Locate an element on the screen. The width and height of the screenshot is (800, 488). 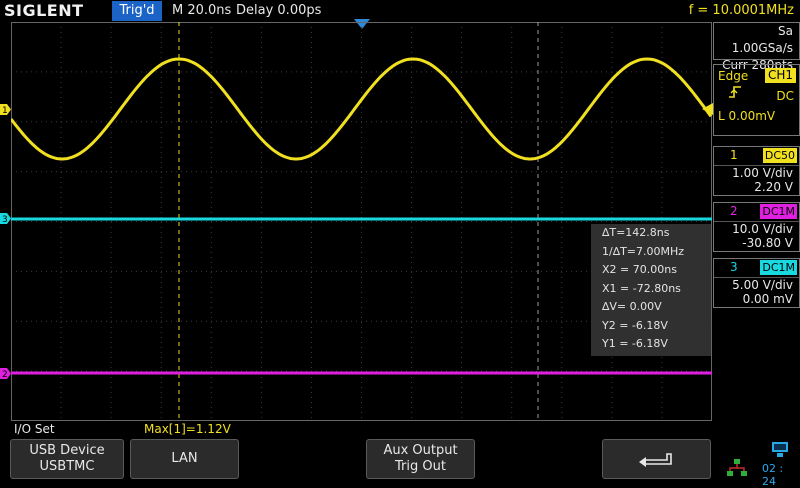
svg-text: 2 is located at coordinates (5, 374).